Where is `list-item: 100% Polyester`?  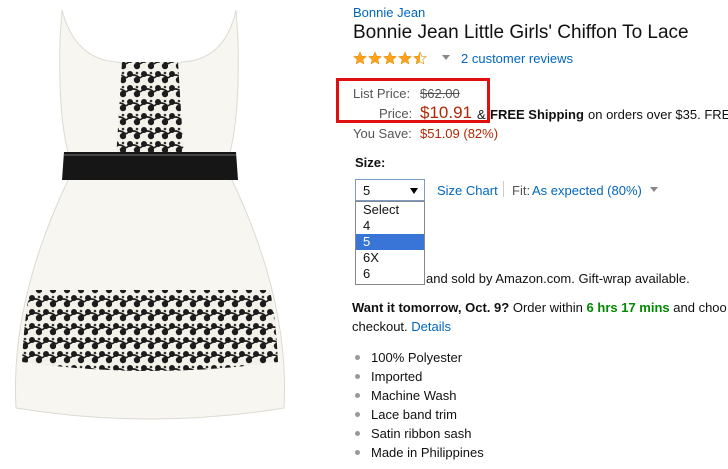 list-item: 100% Polyester is located at coordinates (419, 357).